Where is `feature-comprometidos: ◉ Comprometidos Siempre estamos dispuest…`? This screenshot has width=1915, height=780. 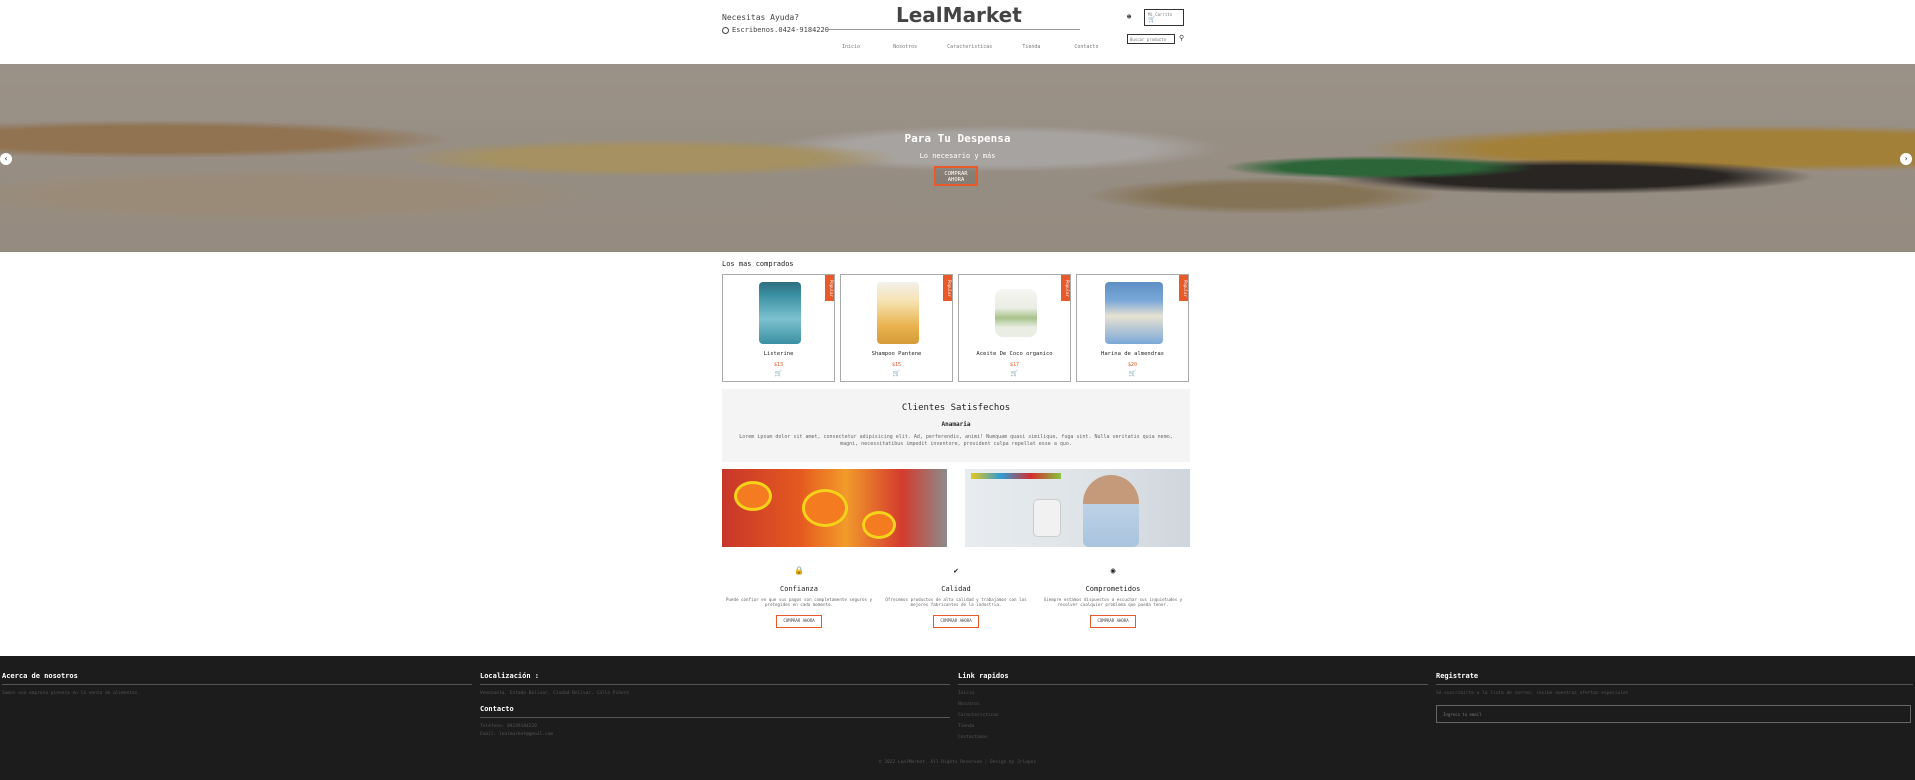 feature-comprometidos: ◉ Comprometidos Siempre estamos dispuest… is located at coordinates (1113, 597).